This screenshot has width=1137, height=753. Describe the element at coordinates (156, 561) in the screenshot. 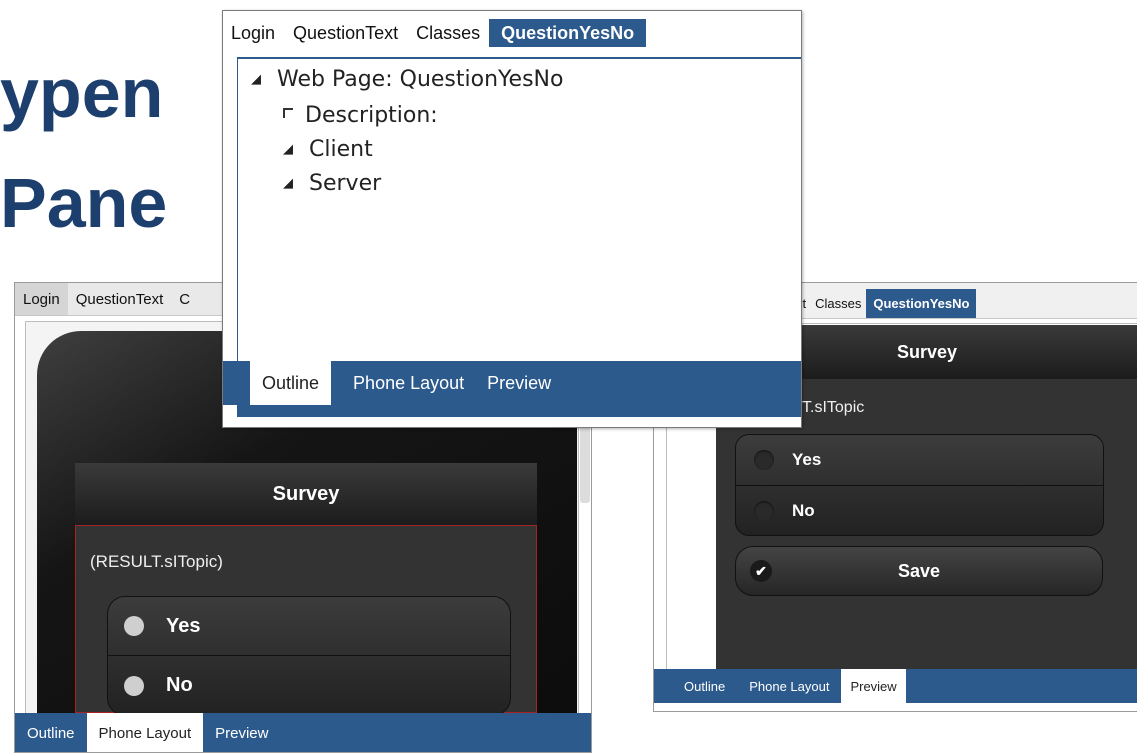

I see `topic-label: (RESULT.sITopic)` at that location.